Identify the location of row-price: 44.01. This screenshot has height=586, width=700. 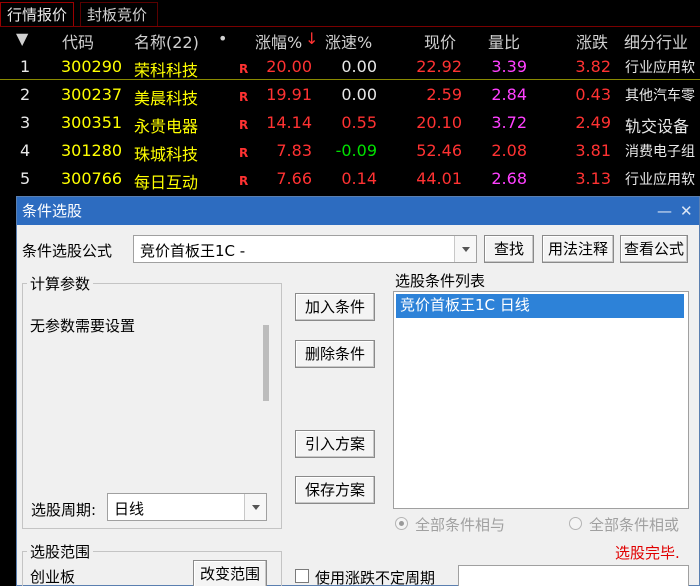
(439, 178).